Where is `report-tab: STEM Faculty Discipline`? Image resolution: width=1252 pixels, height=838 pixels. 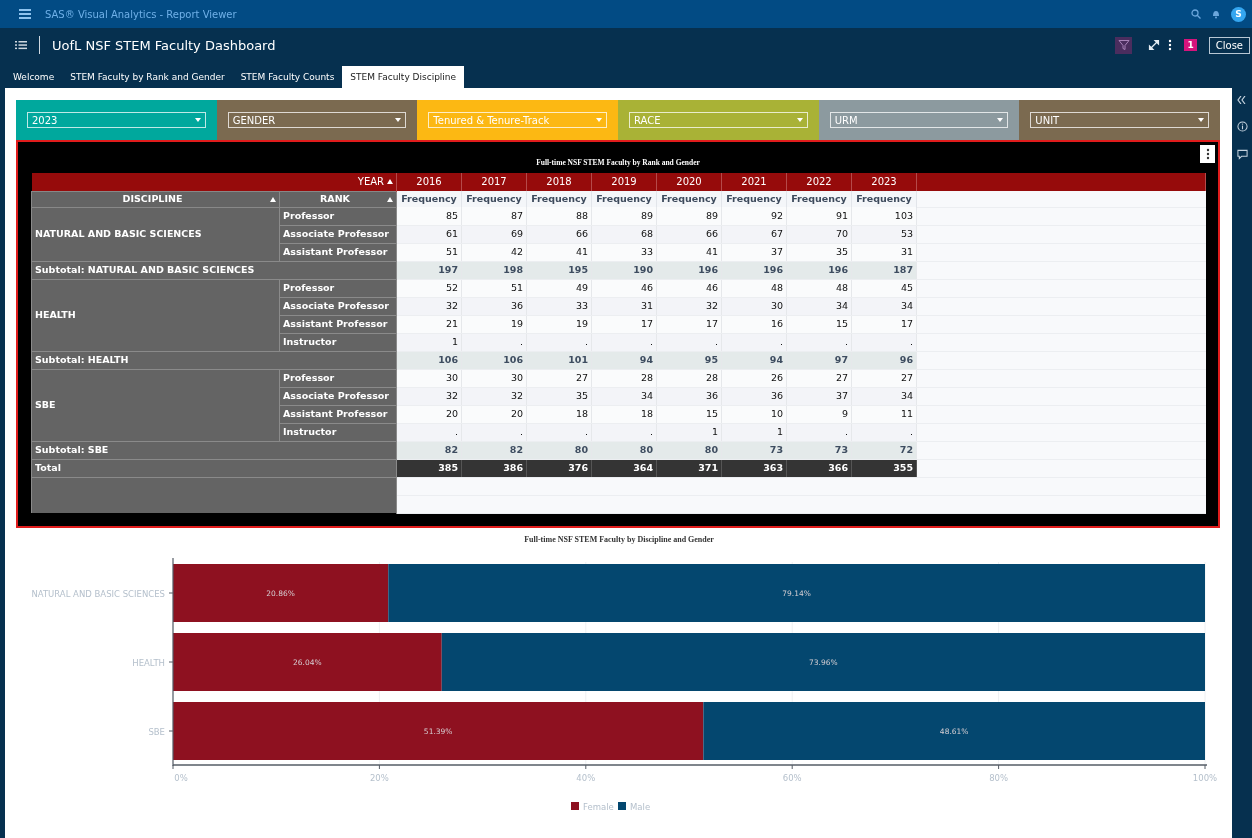 report-tab: STEM Faculty Discipline is located at coordinates (403, 77).